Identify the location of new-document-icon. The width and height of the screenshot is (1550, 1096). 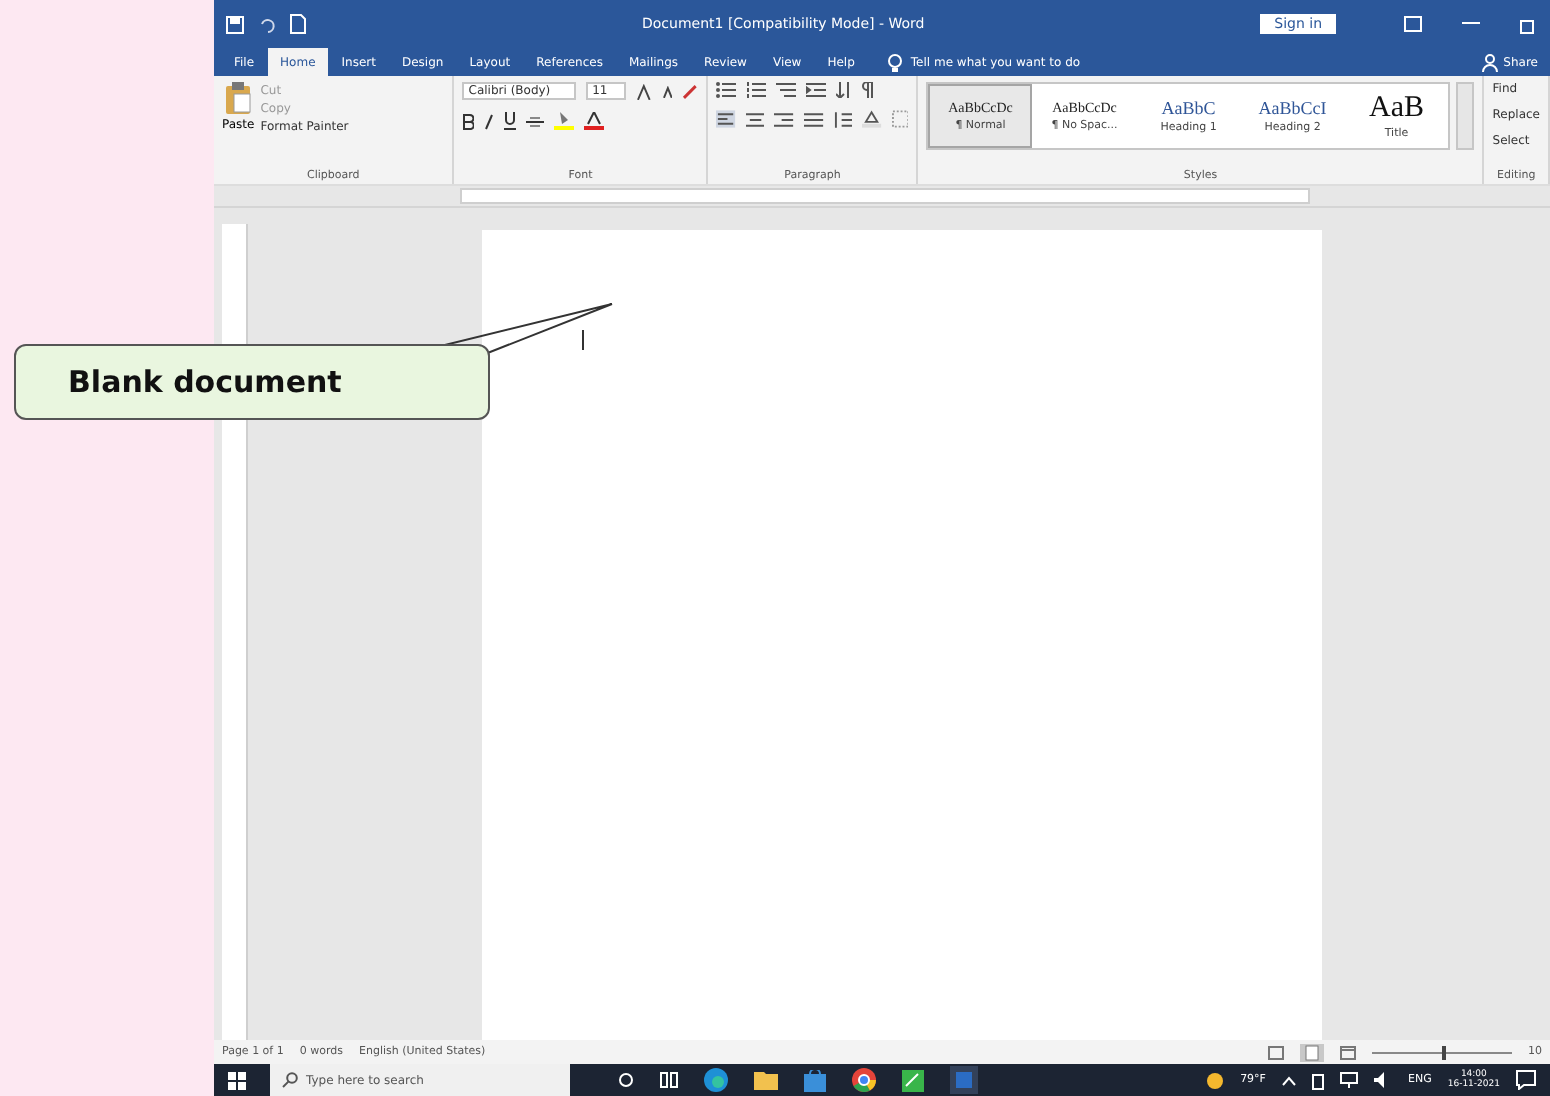
(298, 24).